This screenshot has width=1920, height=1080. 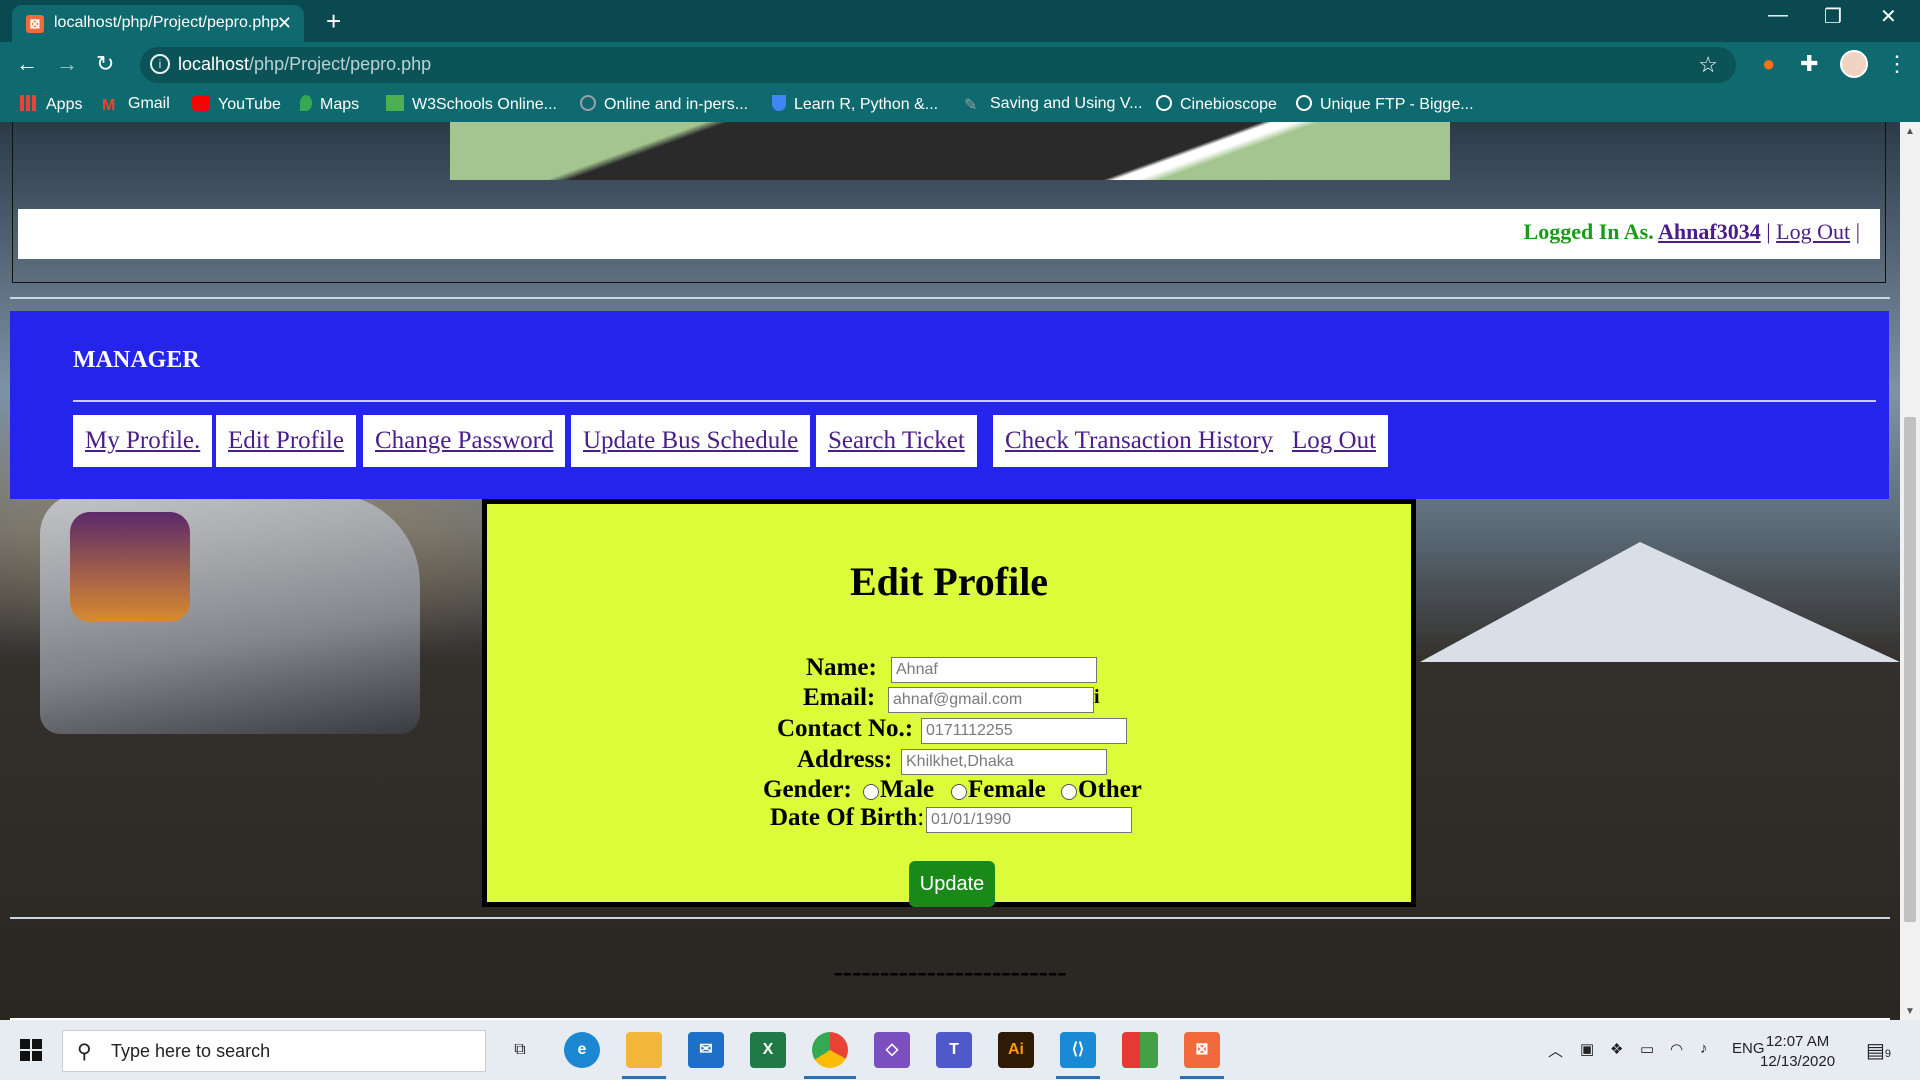 What do you see at coordinates (1910, 669) in the screenshot?
I see `scrollbar-thumb` at bounding box center [1910, 669].